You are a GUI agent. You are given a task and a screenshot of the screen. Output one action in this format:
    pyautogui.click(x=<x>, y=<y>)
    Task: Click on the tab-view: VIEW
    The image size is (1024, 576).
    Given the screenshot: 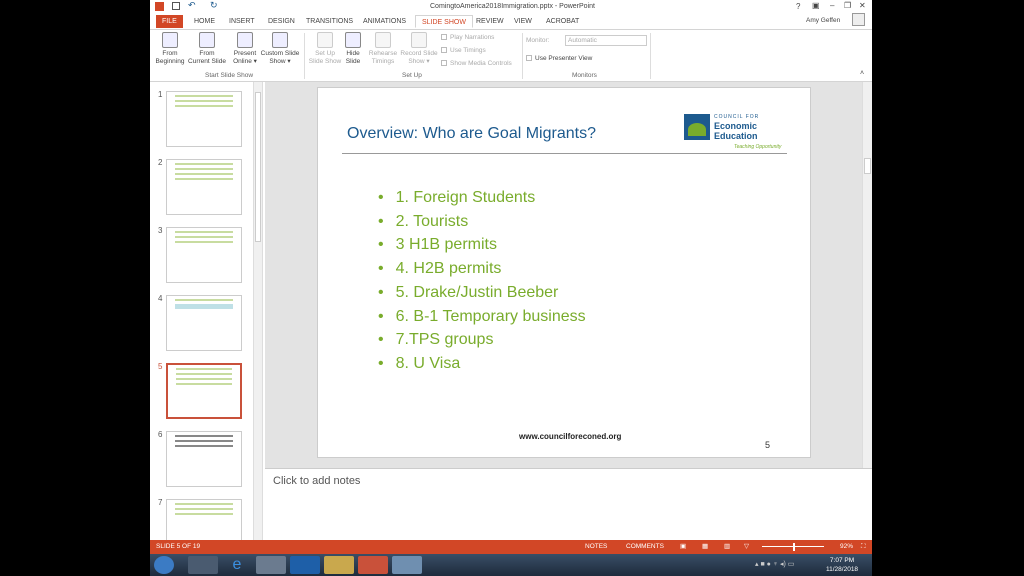 What is the action you would take?
    pyautogui.click(x=523, y=21)
    